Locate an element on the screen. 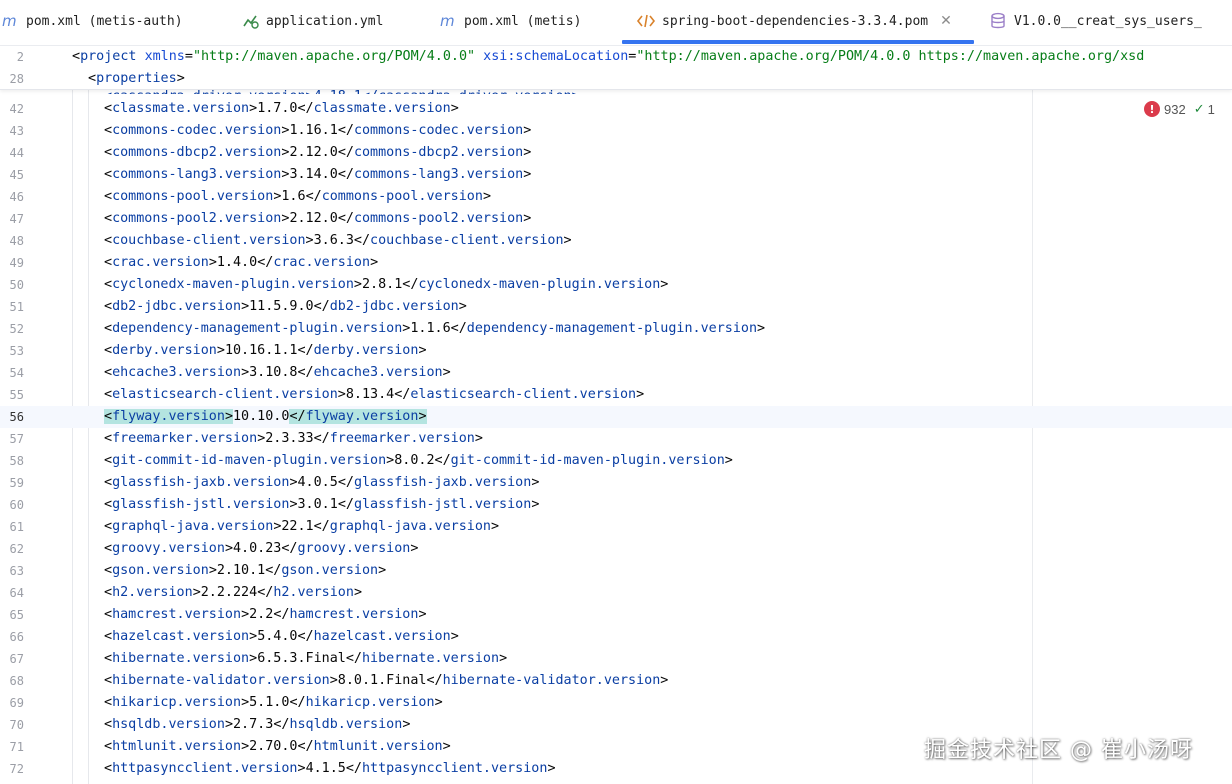 Image resolution: width=1232 pixels, height=784 pixels. open-tag: <crac.version> is located at coordinates (160, 262).